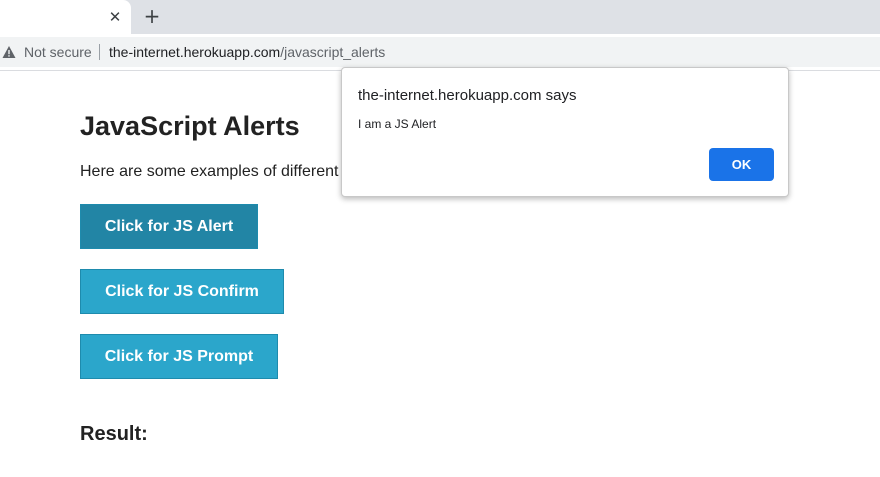 Image resolution: width=880 pixels, height=477 pixels. I want to click on ok-button: OK, so click(741, 164).